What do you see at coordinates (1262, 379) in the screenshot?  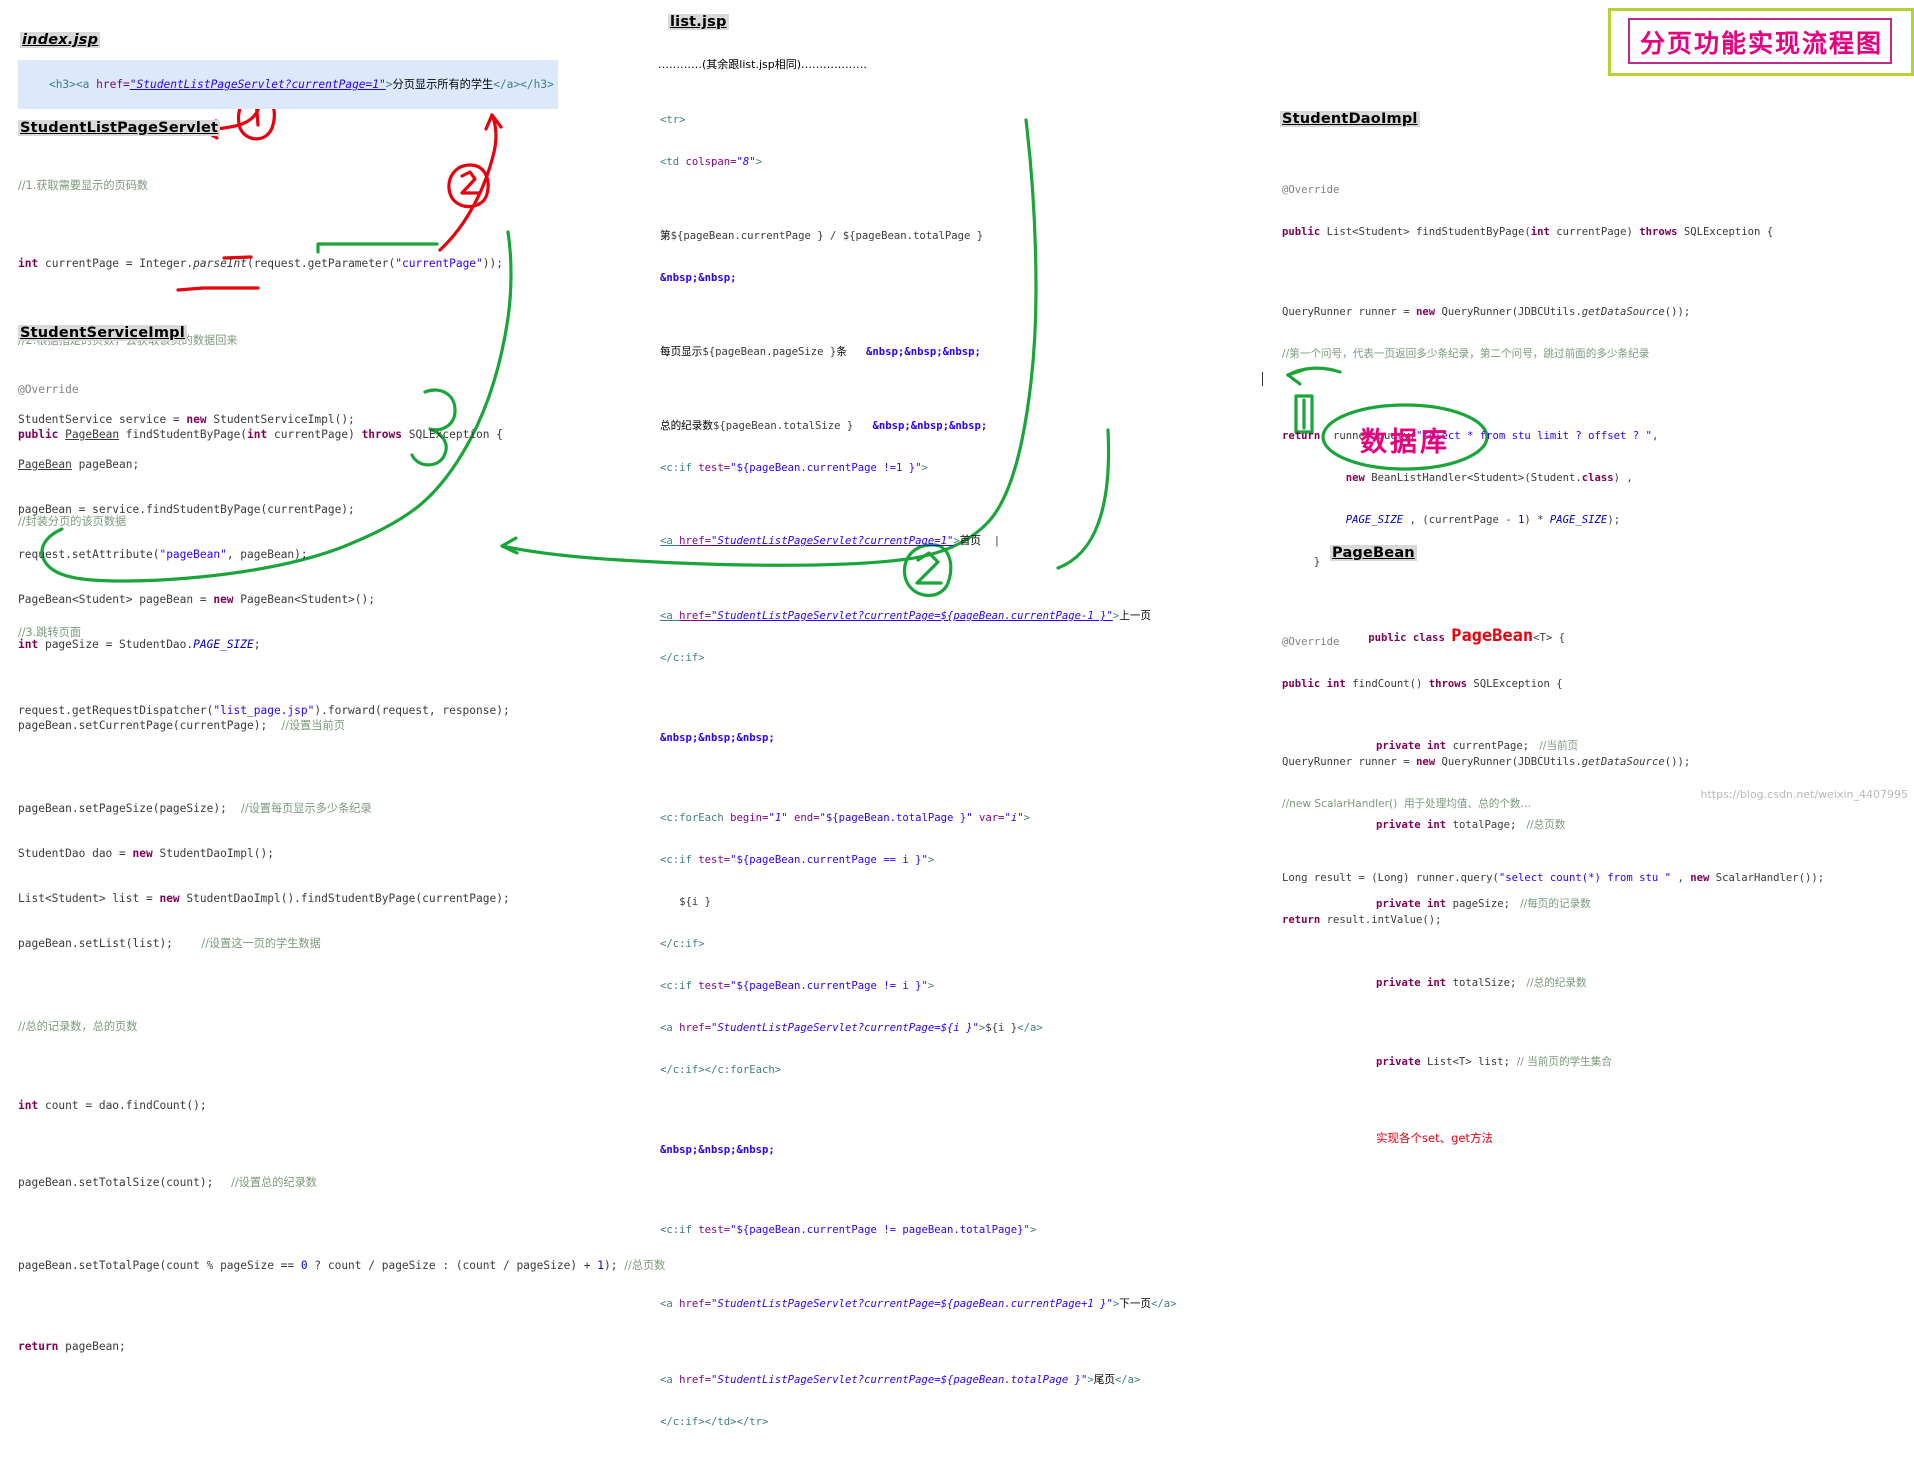 I see `text-caret-artifact` at bounding box center [1262, 379].